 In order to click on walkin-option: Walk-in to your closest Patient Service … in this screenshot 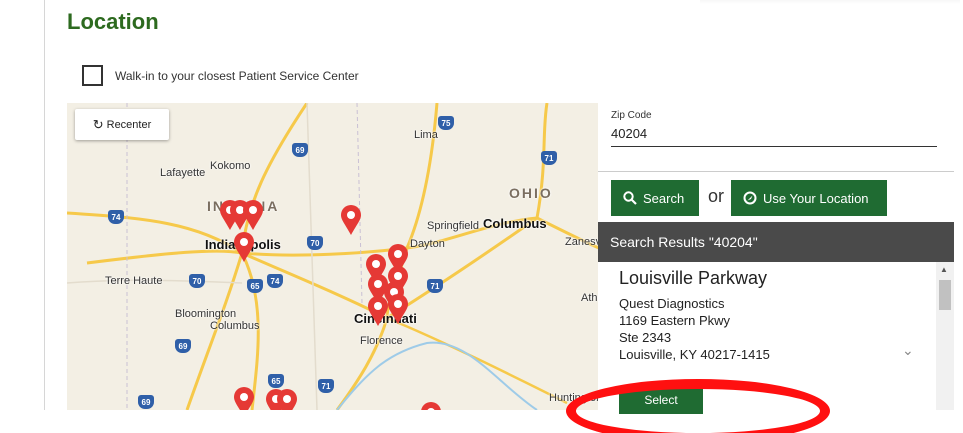, I will do `click(220, 75)`.